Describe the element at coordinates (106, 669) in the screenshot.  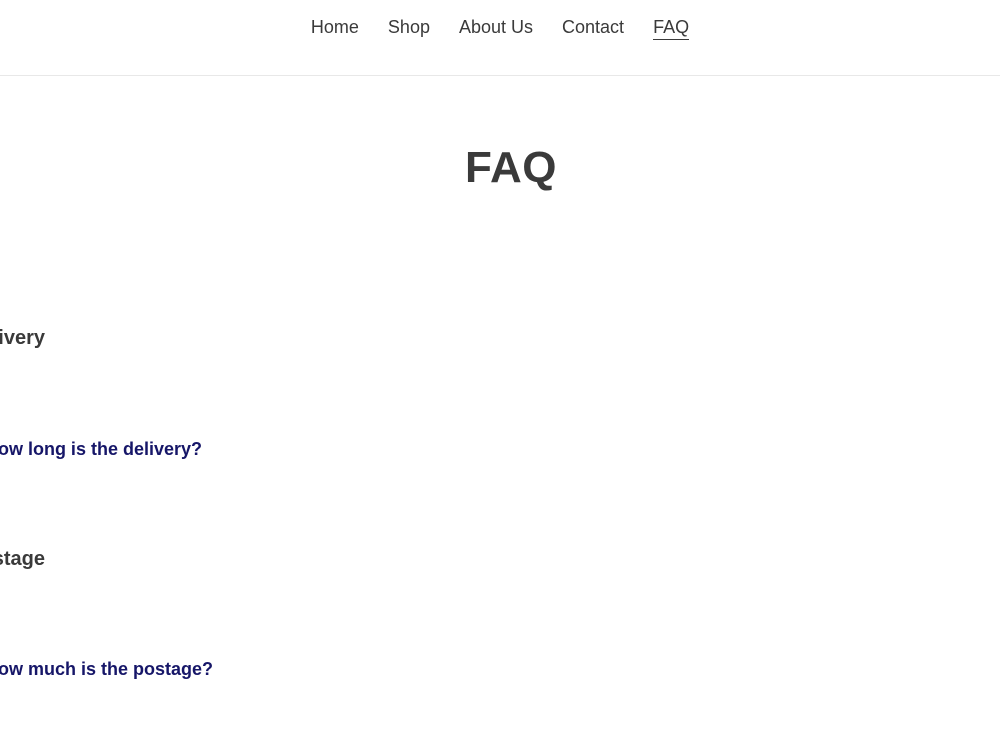
I see `faq-question-postage-cost: How much is the postage?` at that location.